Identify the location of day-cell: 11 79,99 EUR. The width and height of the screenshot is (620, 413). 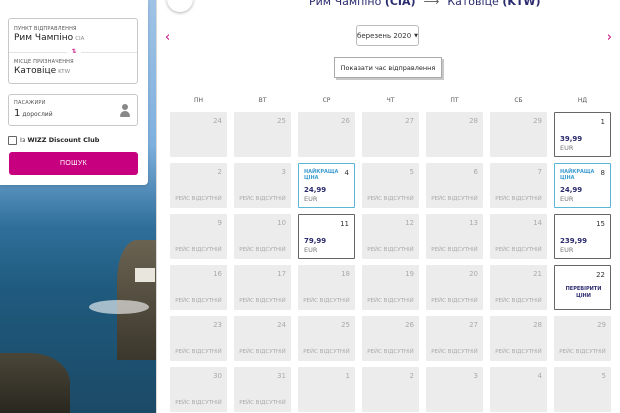
(326, 236).